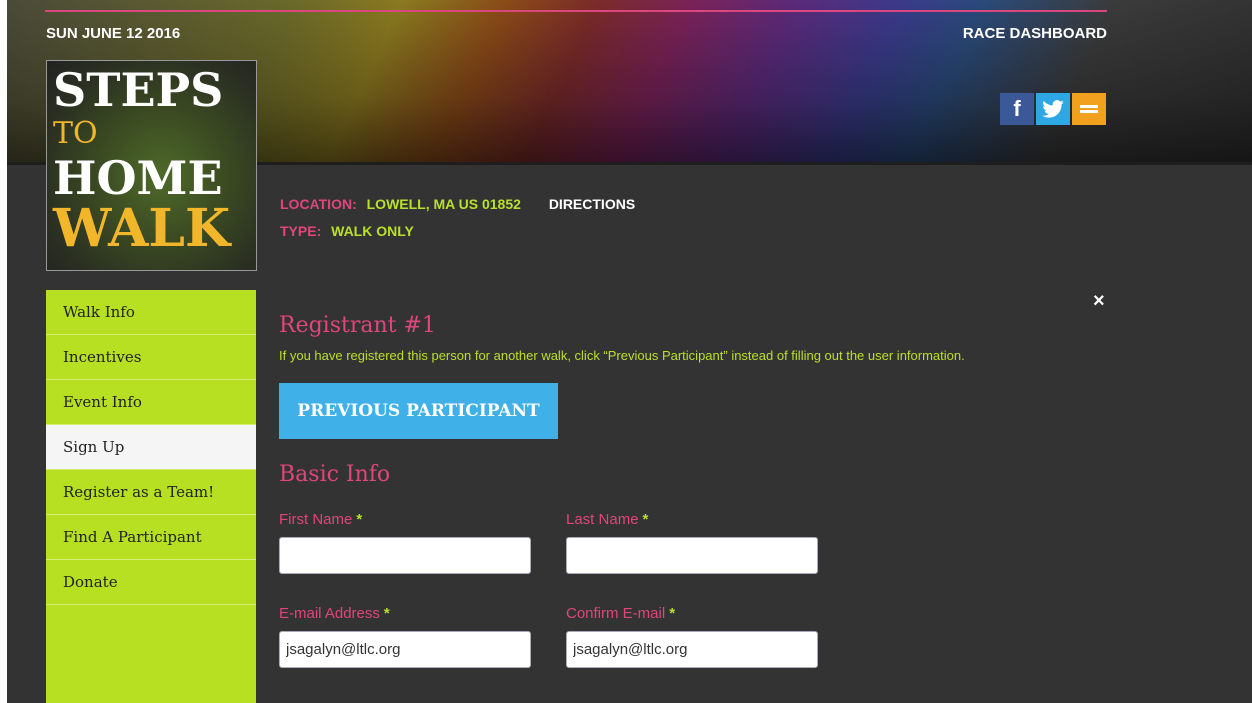 This screenshot has height=703, width=1252. I want to click on twitter-icon, so click(1053, 109).